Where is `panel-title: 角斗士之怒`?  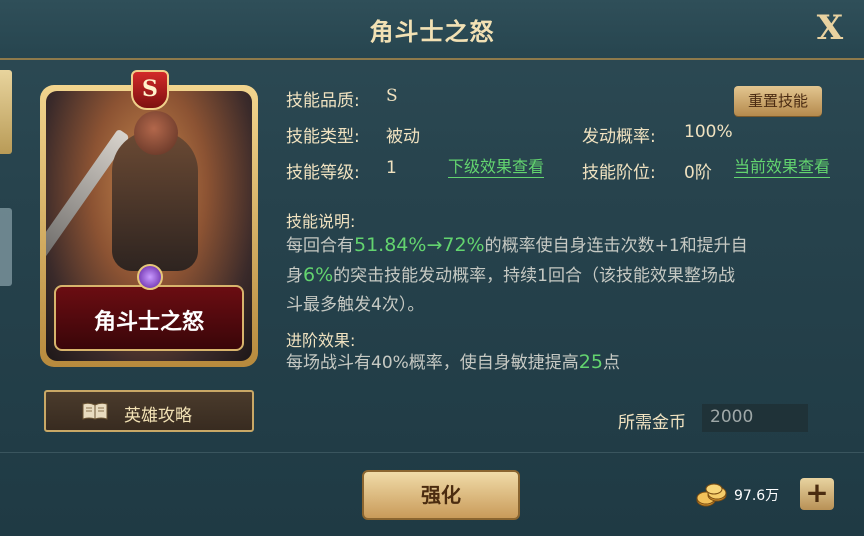
panel-title: 角斗士之怒 is located at coordinates (432, 32).